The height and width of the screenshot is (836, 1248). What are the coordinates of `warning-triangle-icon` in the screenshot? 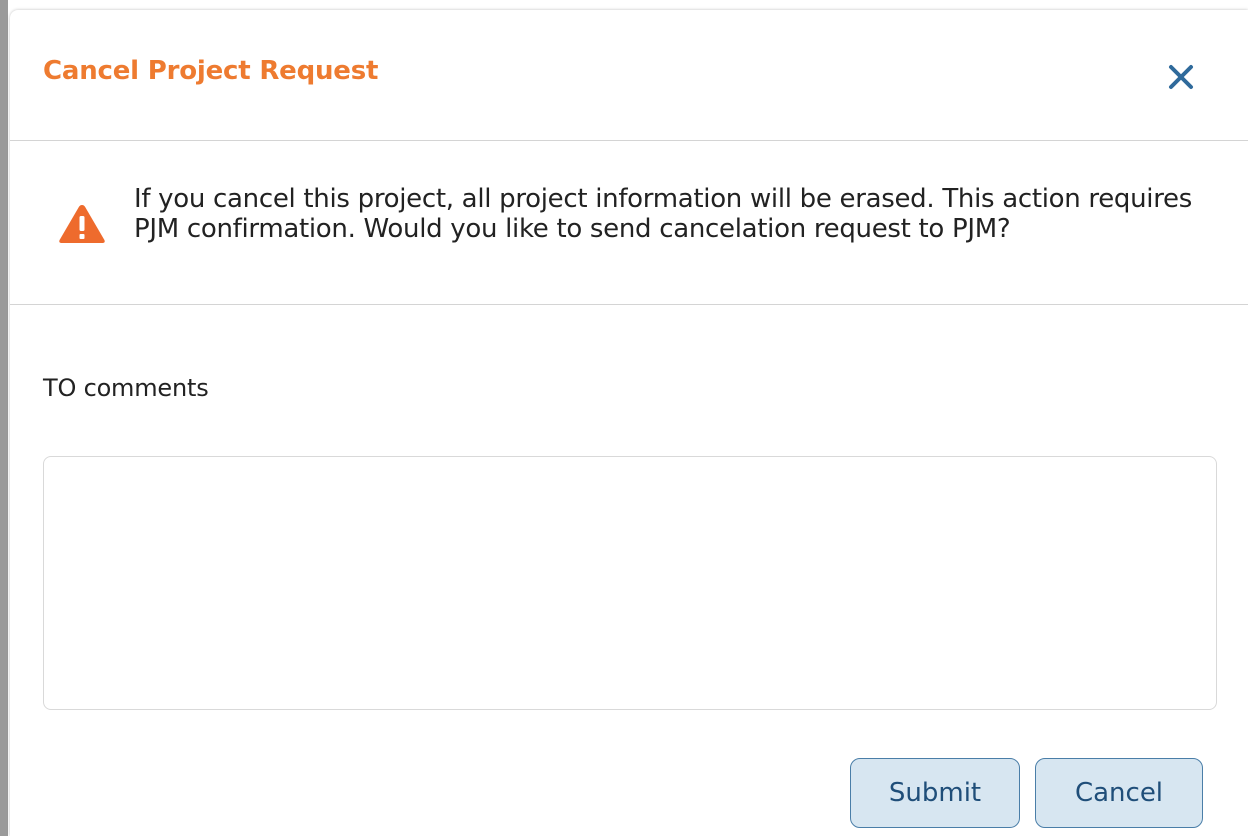 It's located at (82, 224).